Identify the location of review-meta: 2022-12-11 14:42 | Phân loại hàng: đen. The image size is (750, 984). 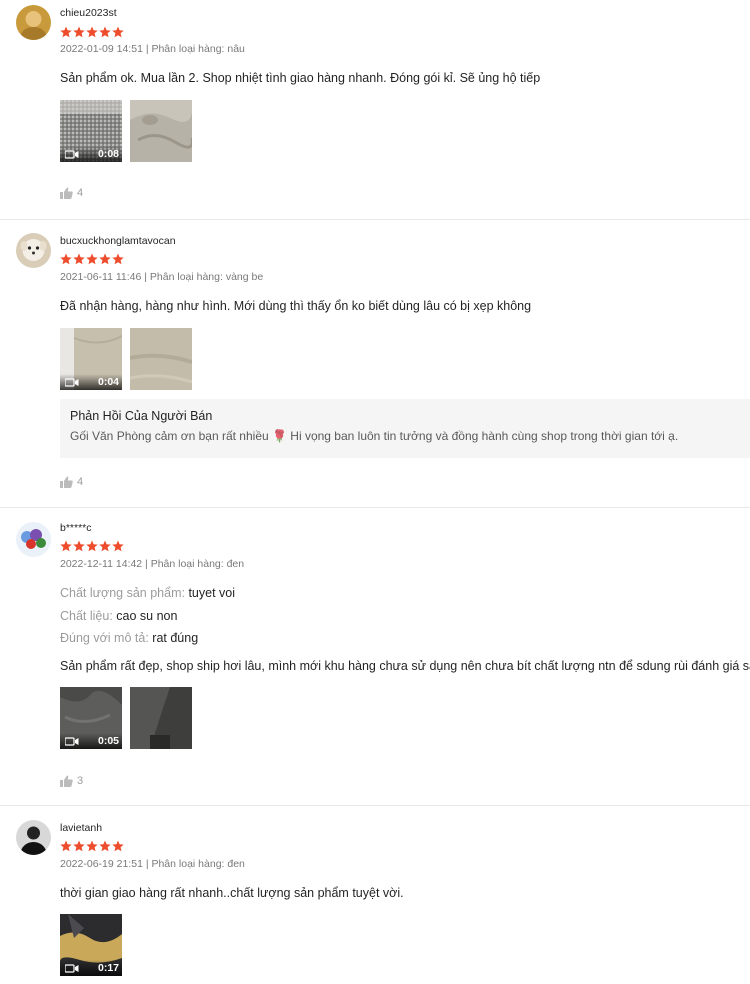
(152, 564).